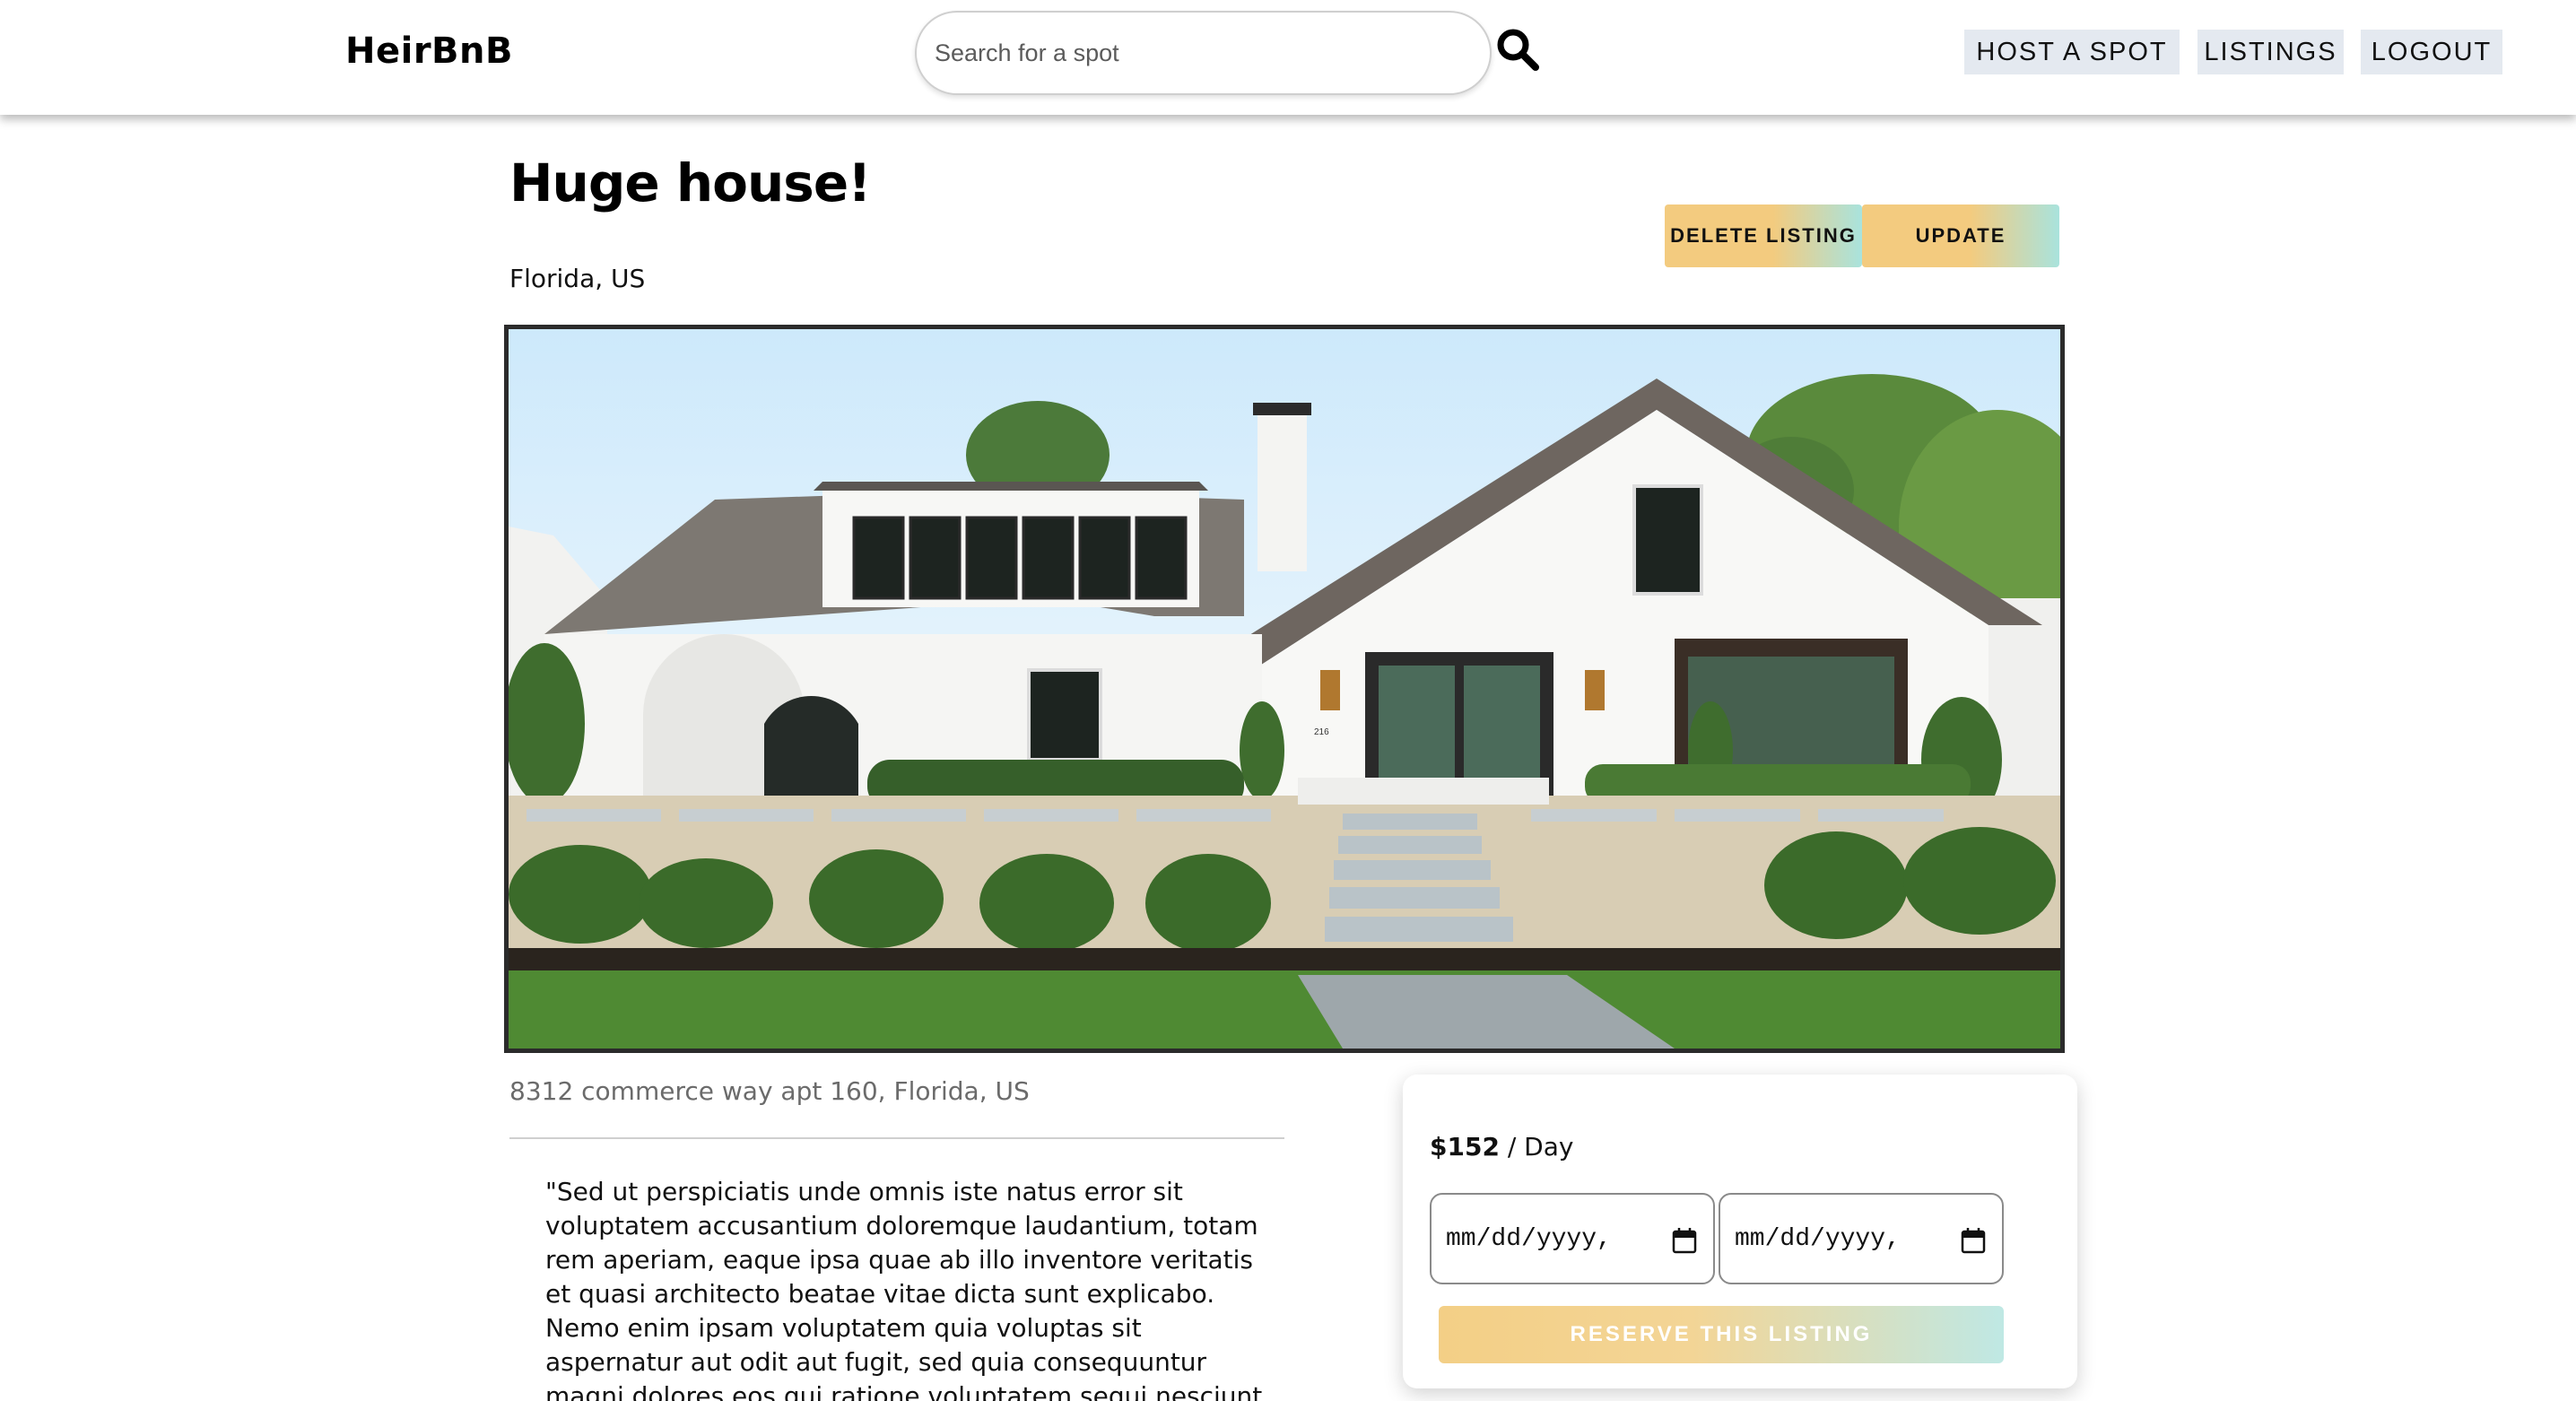 The image size is (2576, 1401). Describe the element at coordinates (577, 278) in the screenshot. I see `listing-location: Florida, US` at that location.